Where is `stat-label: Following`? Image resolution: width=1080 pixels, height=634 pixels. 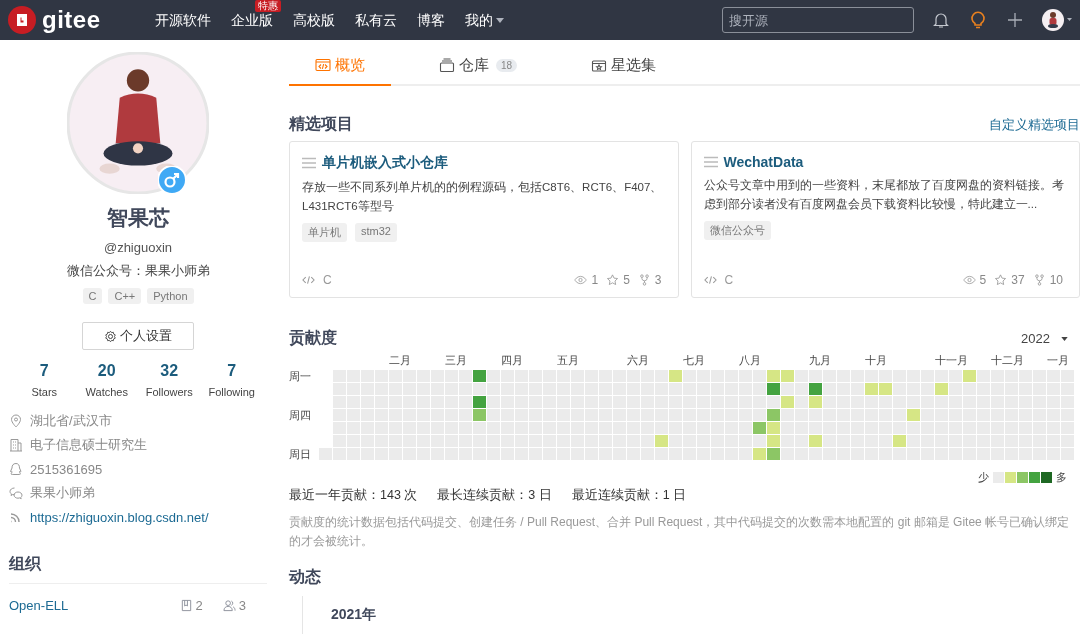
stat-label: Following is located at coordinates (231, 392).